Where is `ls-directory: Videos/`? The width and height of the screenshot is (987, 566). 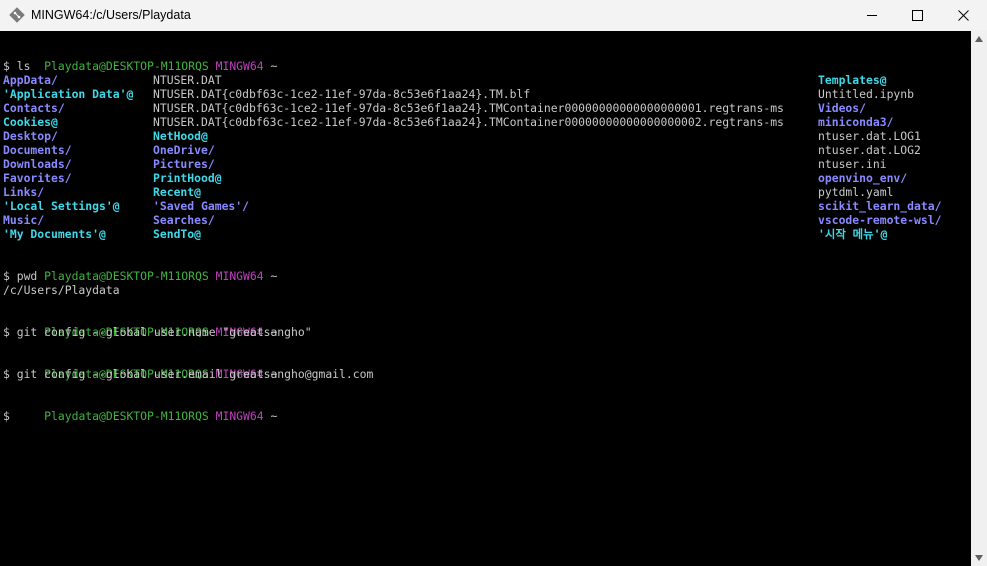
ls-directory: Videos/ is located at coordinates (842, 108).